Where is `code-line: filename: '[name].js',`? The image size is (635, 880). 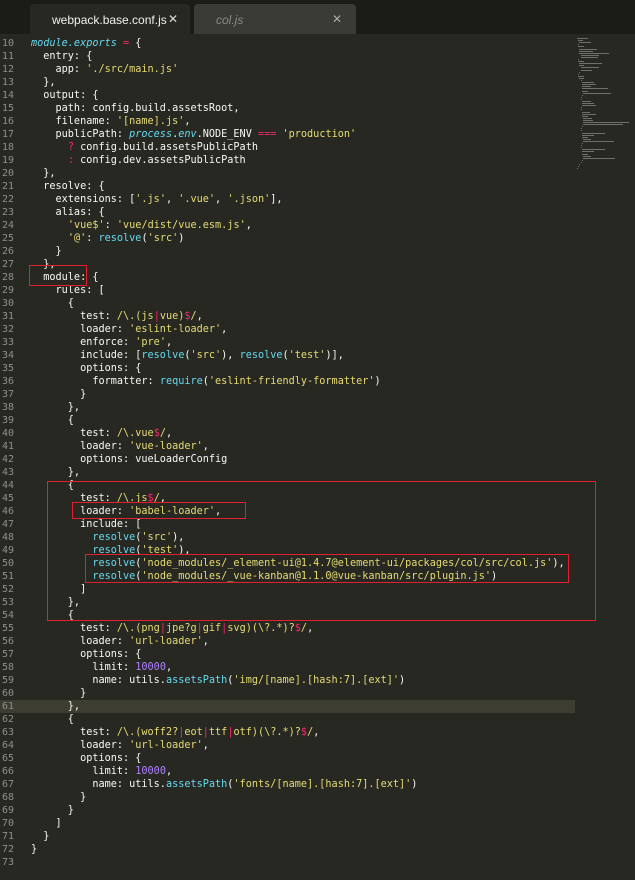 code-line: filename: '[name].js', is located at coordinates (111, 121).